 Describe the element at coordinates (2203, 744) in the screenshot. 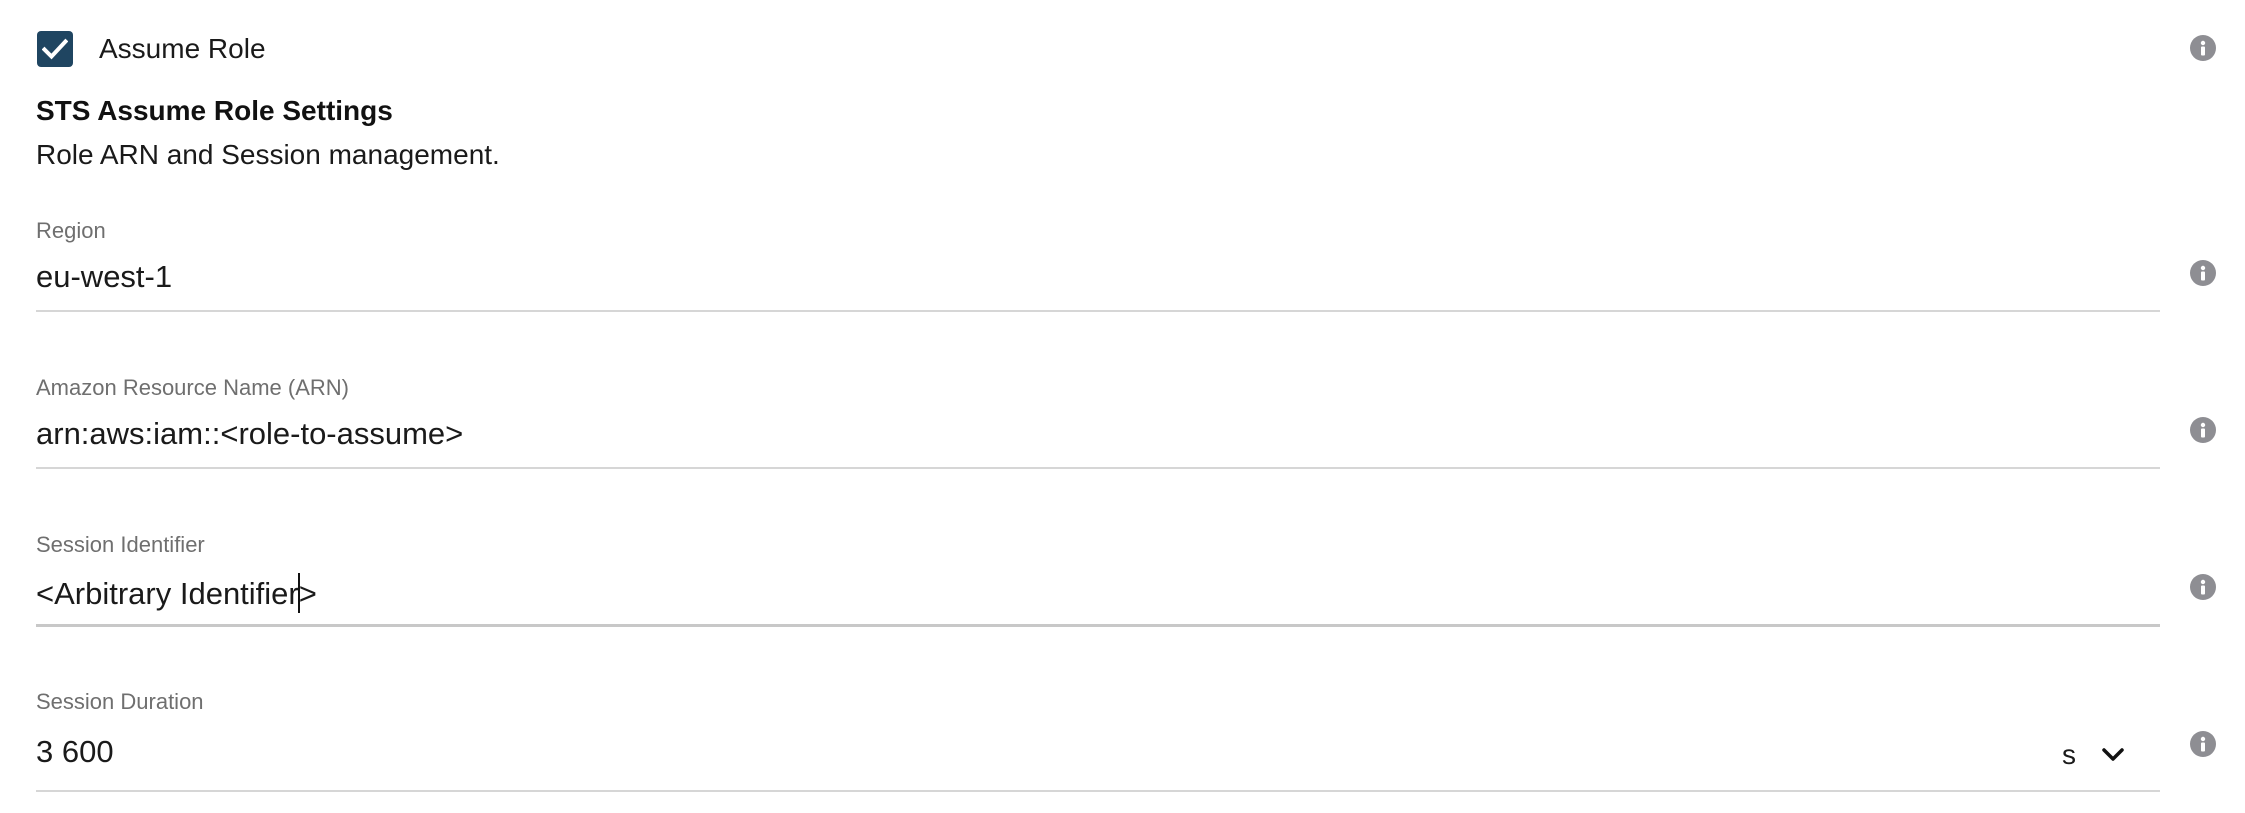

I see `session-duration-info-icon` at that location.